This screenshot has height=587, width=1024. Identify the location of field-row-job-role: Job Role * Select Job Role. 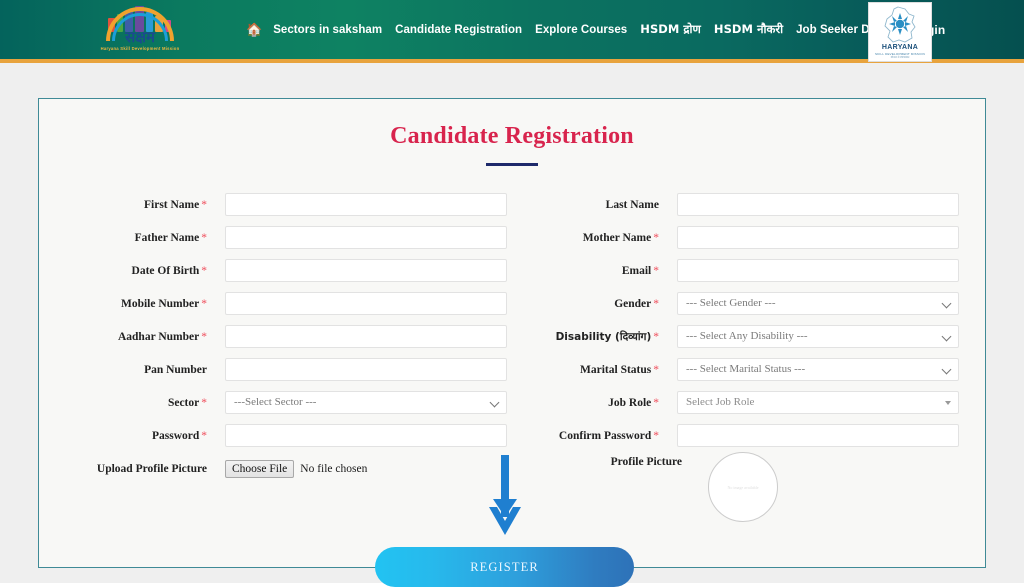
(753, 402).